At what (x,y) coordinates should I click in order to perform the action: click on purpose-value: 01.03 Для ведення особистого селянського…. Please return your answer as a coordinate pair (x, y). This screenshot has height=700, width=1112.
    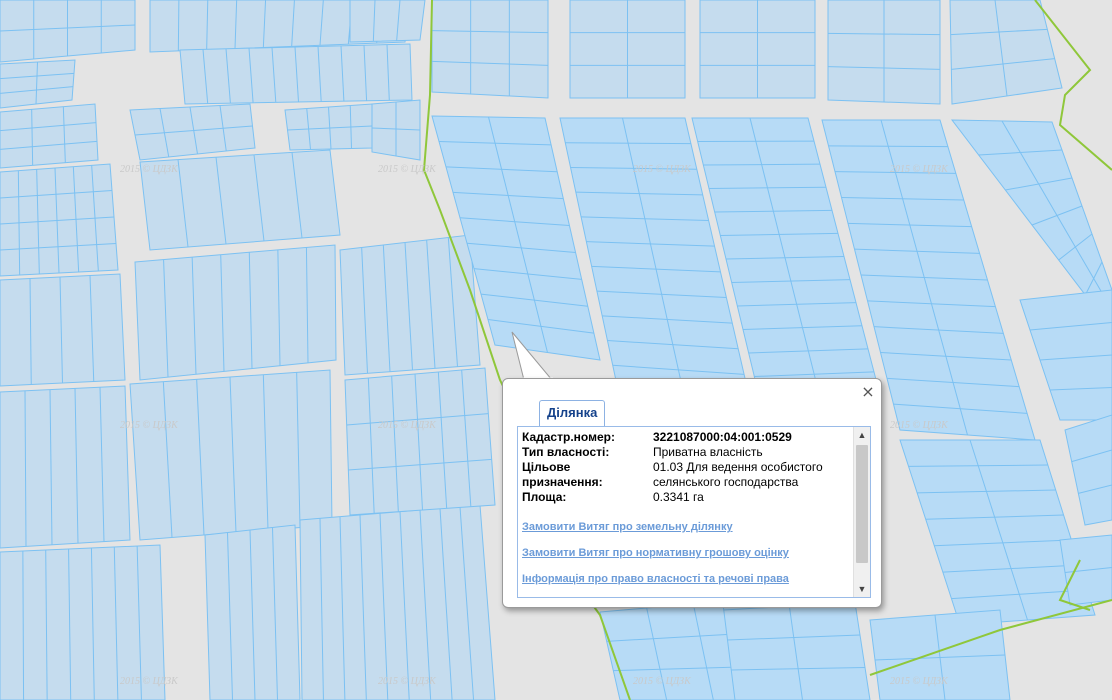
    Looking at the image, I should click on (738, 474).